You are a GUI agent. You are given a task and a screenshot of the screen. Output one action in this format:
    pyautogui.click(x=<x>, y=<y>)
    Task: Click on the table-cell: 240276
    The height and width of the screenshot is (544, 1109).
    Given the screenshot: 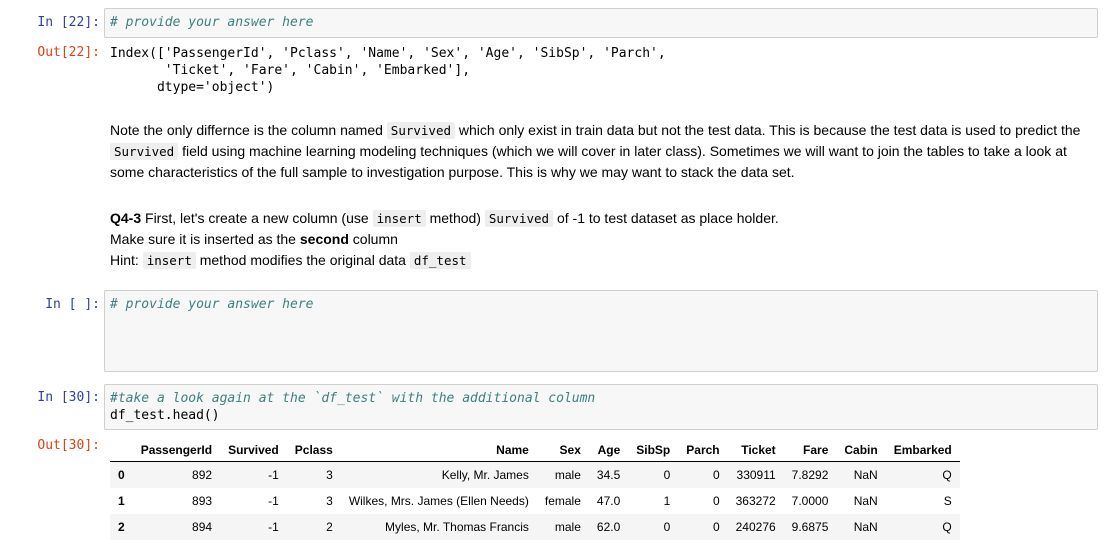 What is the action you would take?
    pyautogui.click(x=755, y=527)
    